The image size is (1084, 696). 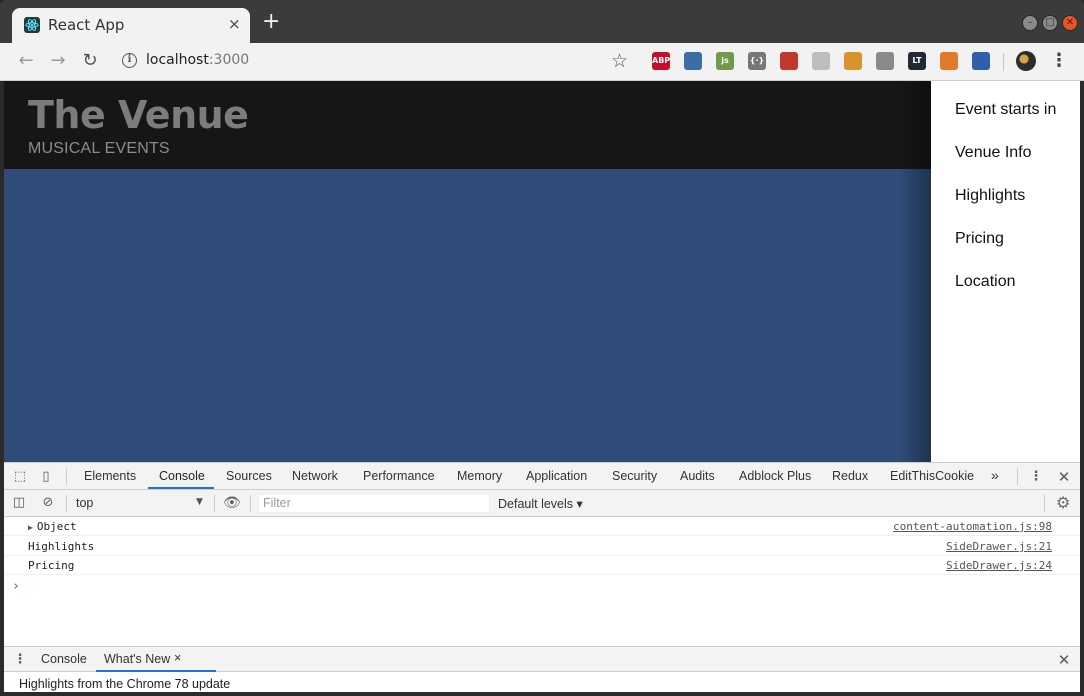 I want to click on save-icon, so click(x=981, y=61).